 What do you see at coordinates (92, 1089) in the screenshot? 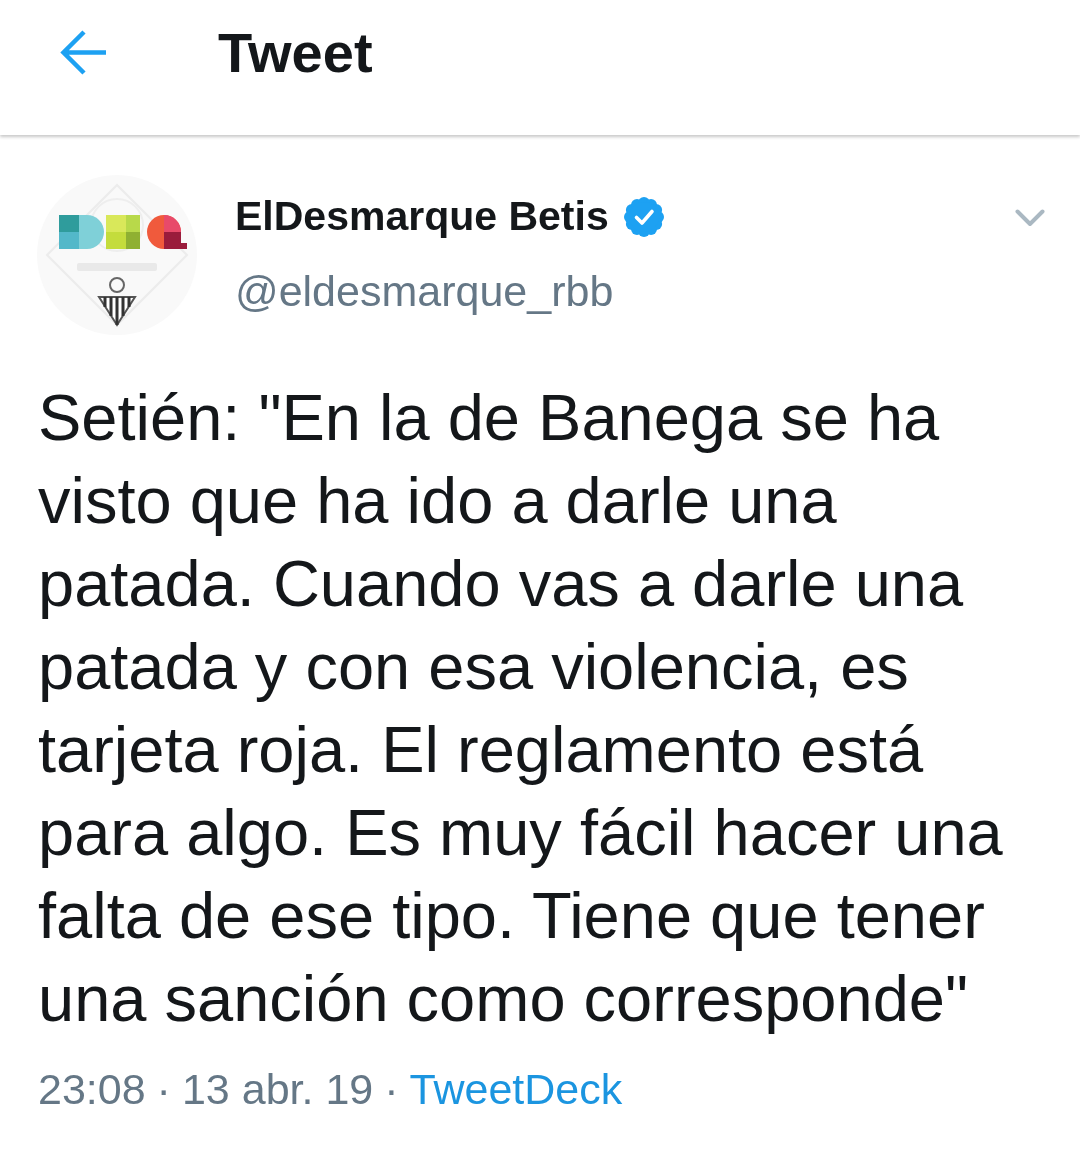
I see `tweet-time: 23:08` at bounding box center [92, 1089].